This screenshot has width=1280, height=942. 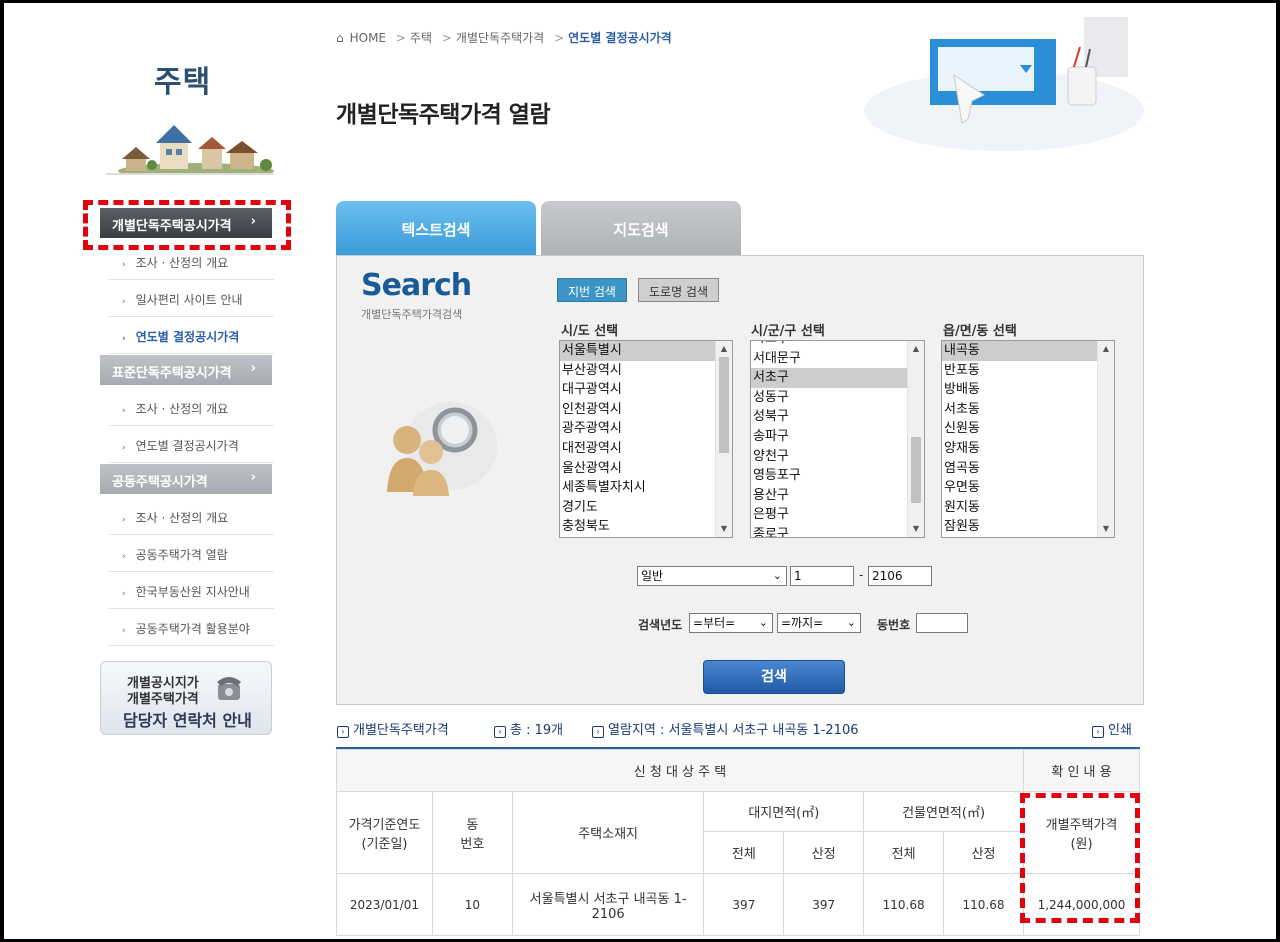 I want to click on breadcrumb-level2: 개별단독주택가격, so click(x=500, y=38).